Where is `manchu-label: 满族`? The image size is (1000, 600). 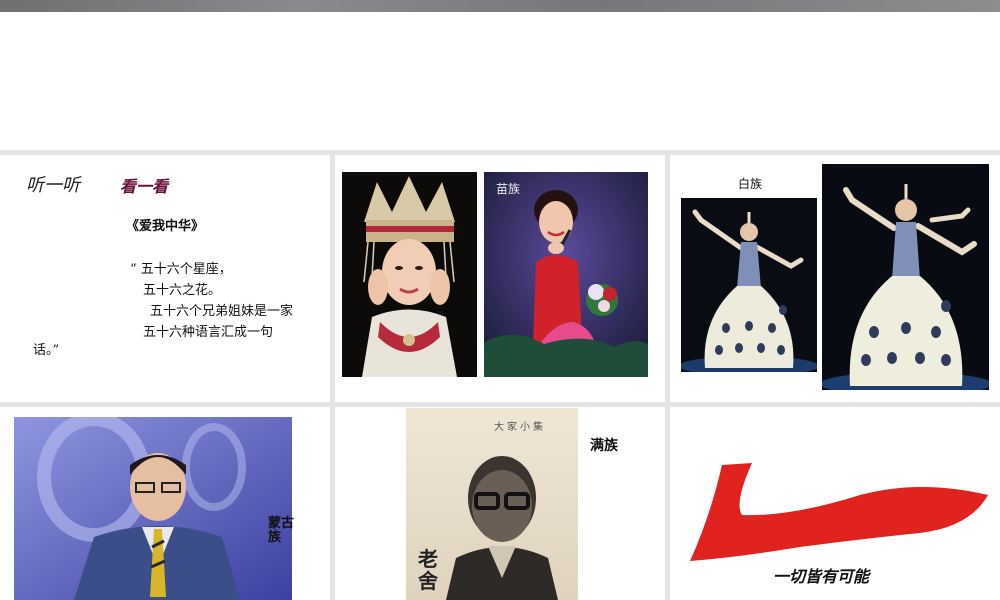
manchu-label: 满族 is located at coordinates (604, 446).